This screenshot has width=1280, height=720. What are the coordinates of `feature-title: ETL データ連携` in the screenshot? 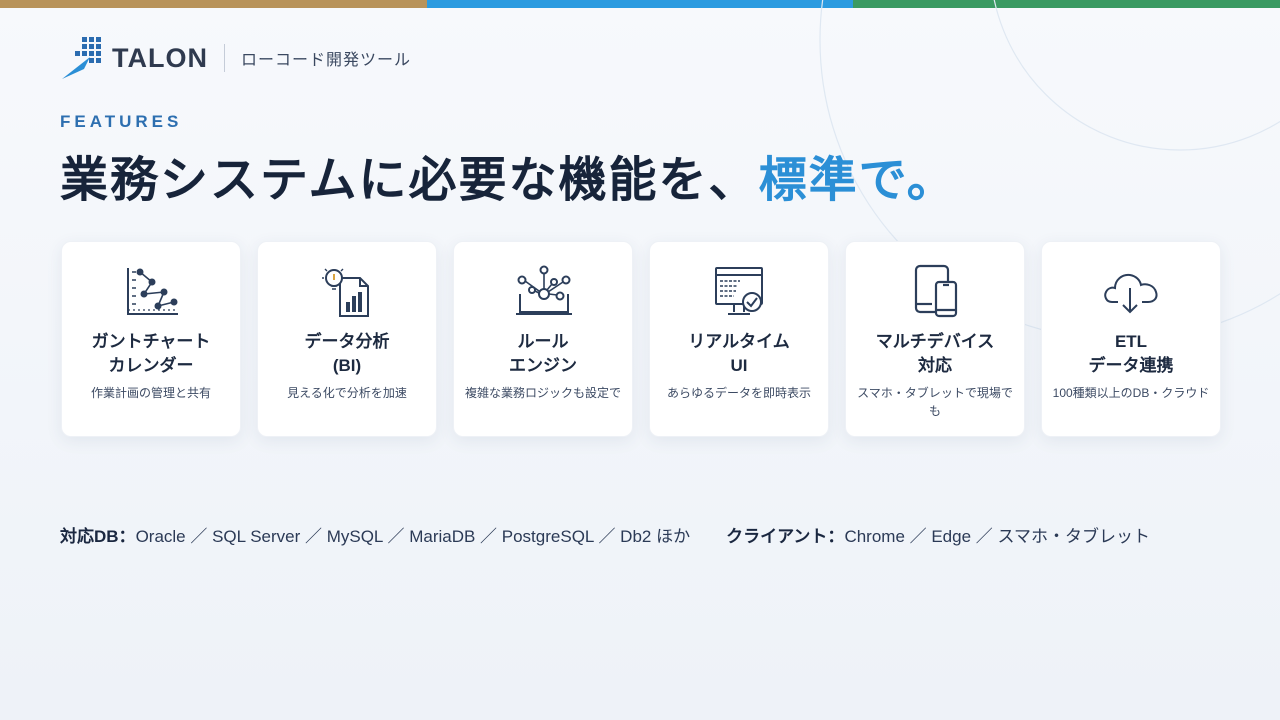 It's located at (1131, 354).